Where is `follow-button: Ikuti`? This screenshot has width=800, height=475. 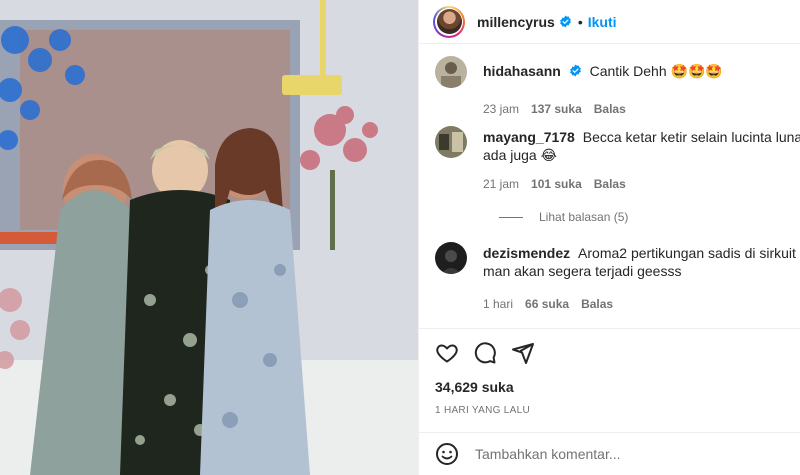 follow-button: Ikuti is located at coordinates (602, 22).